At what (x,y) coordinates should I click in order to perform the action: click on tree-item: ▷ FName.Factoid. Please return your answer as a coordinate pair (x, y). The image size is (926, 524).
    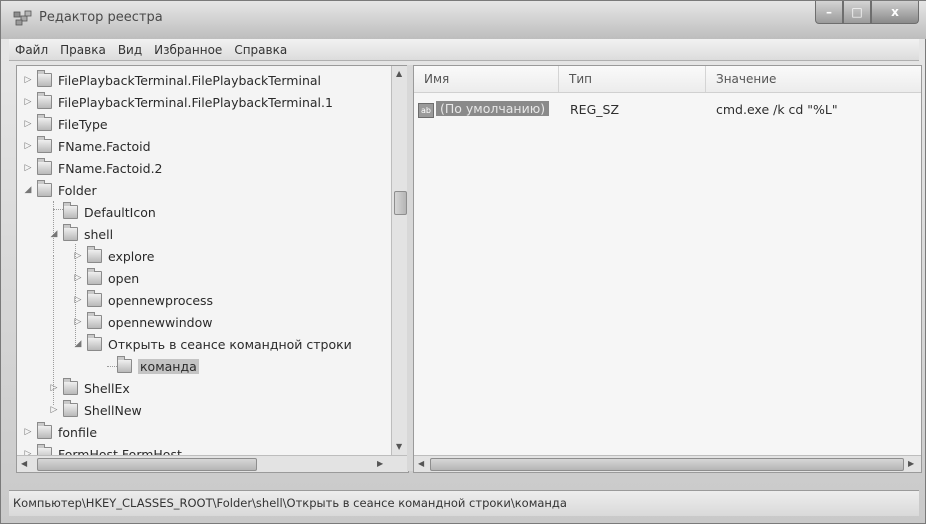
    Looking at the image, I should click on (86, 146).